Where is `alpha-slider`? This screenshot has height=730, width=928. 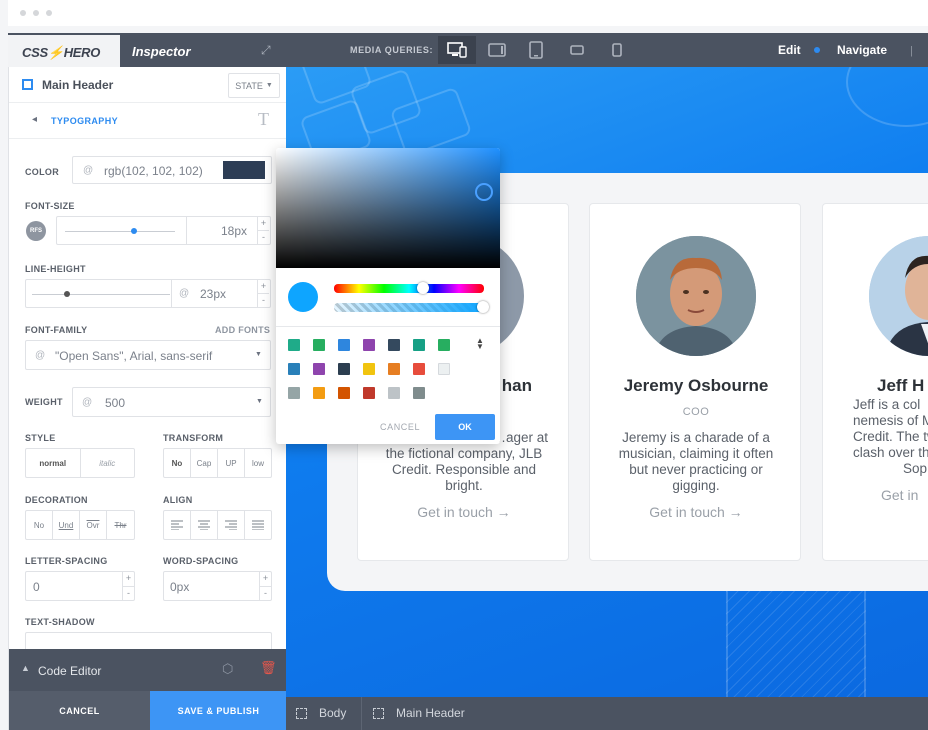 alpha-slider is located at coordinates (409, 307).